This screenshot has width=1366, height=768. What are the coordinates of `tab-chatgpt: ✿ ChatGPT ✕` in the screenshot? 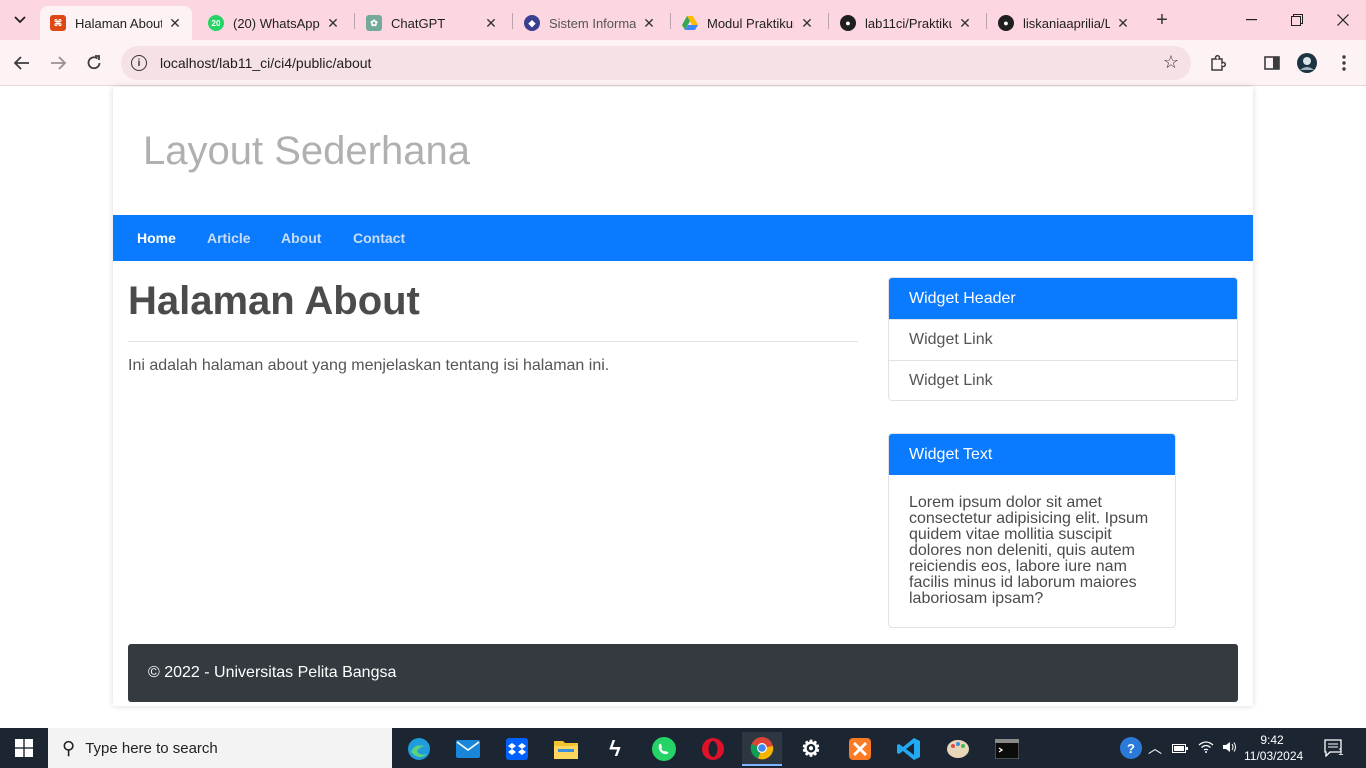 It's located at (432, 23).